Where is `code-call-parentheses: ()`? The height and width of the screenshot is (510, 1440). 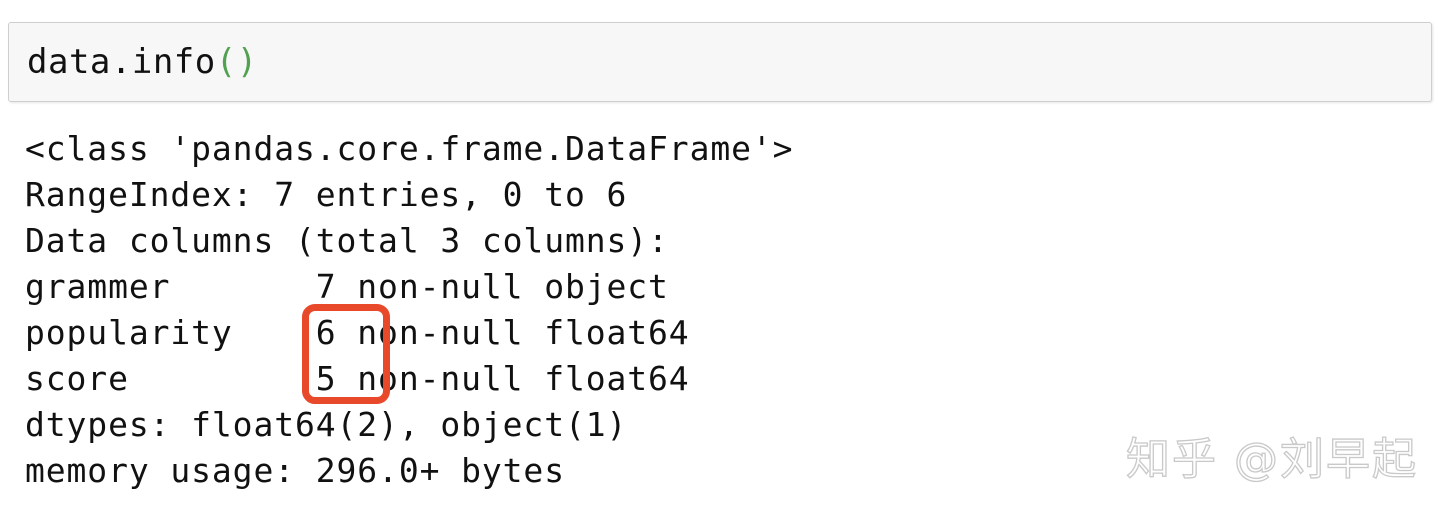 code-call-parentheses: () is located at coordinates (236, 62).